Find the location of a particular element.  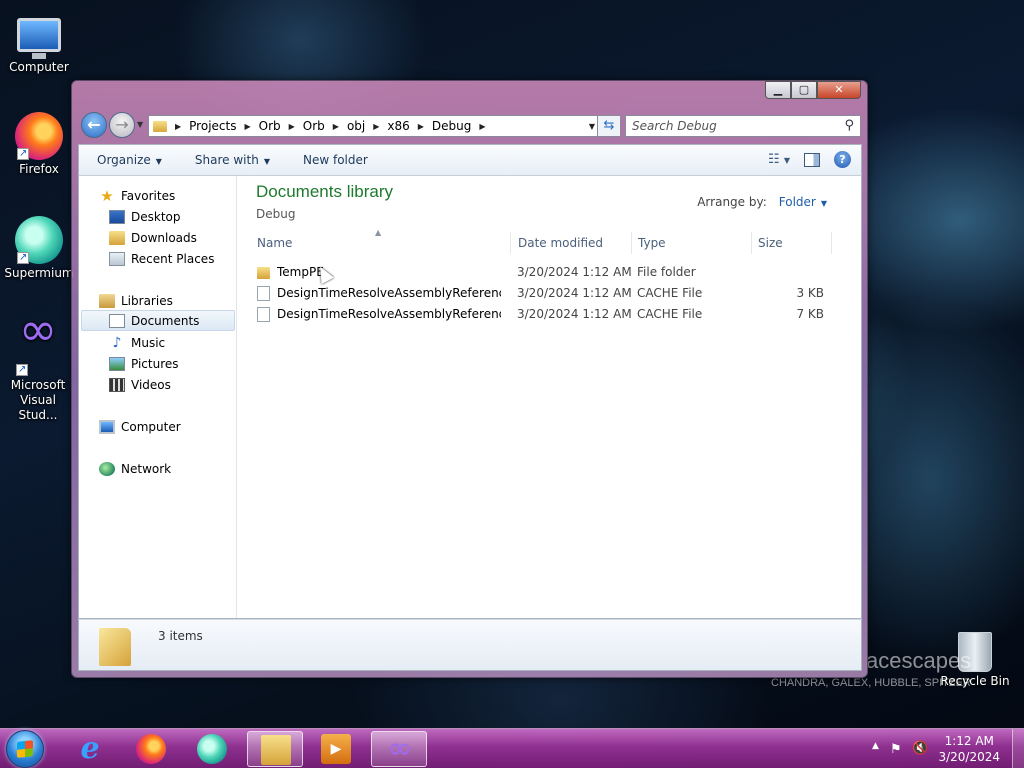

file-size: 3 KB is located at coordinates (810, 293).